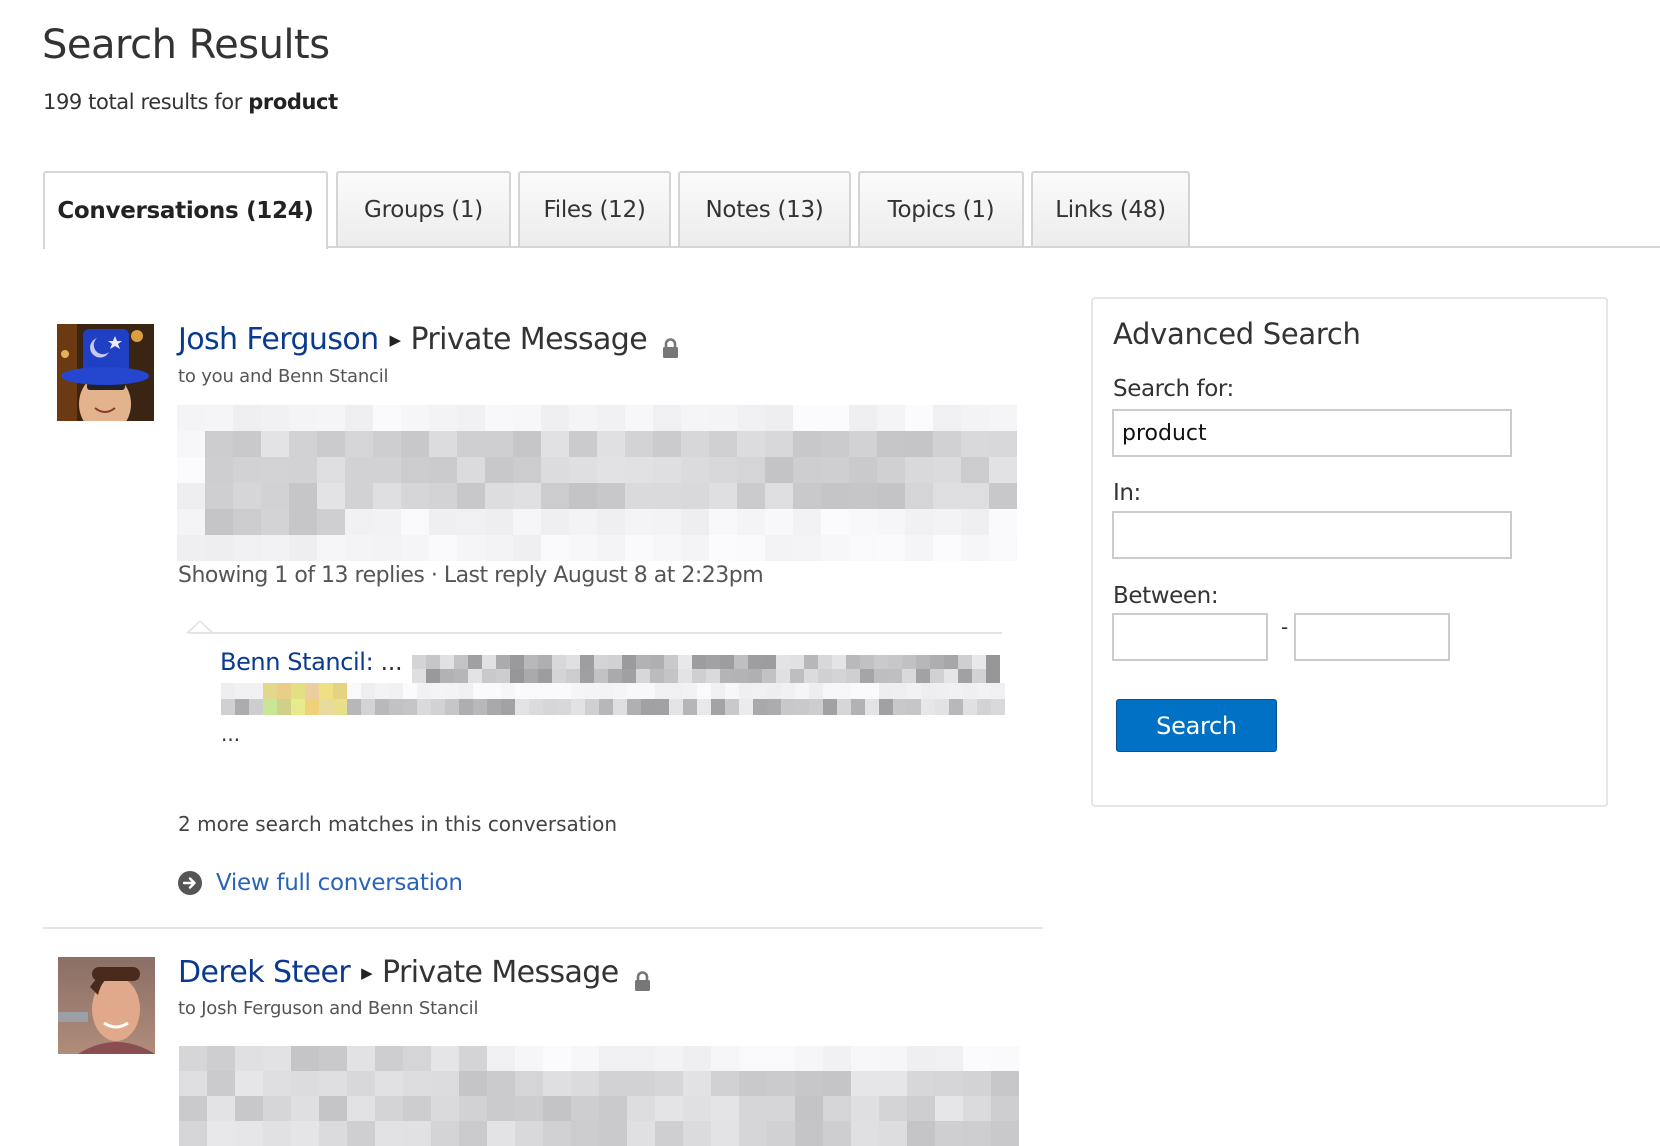 This screenshot has width=1660, height=1146. Describe the element at coordinates (642, 977) in the screenshot. I see `lock-icon` at that location.